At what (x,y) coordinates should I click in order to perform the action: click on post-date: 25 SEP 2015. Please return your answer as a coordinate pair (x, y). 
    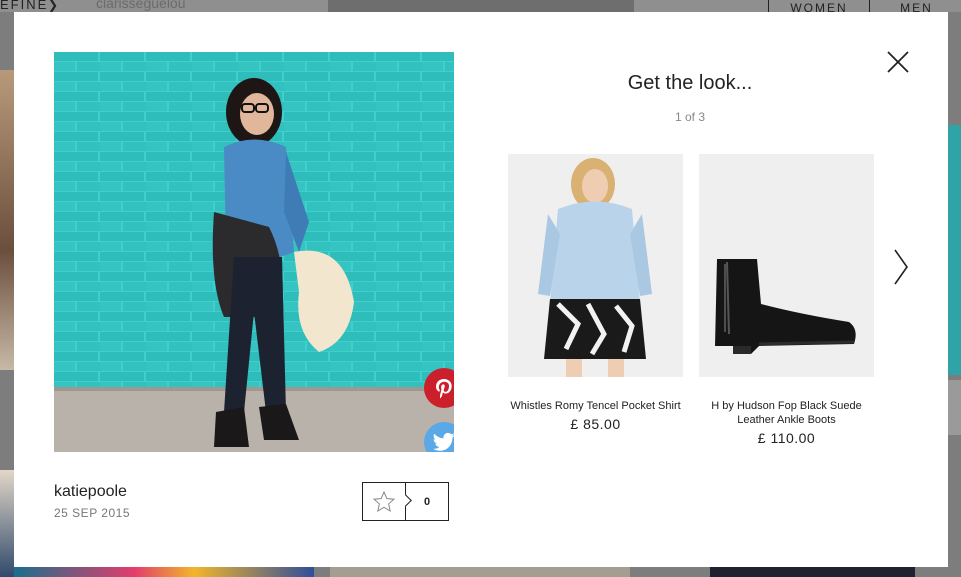
    Looking at the image, I should click on (92, 513).